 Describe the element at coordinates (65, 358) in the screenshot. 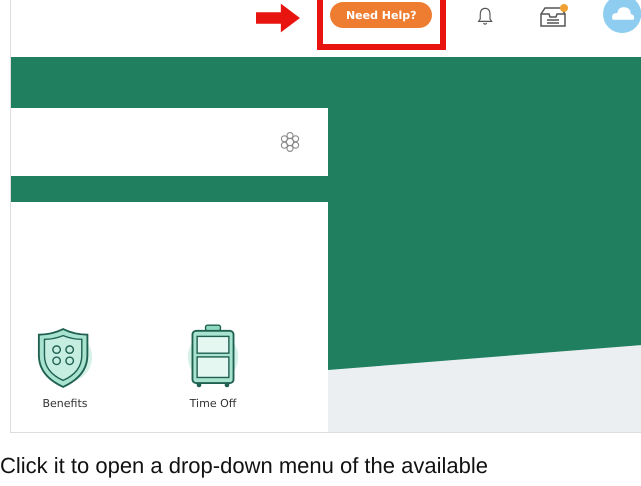

I see `shield-icon` at that location.